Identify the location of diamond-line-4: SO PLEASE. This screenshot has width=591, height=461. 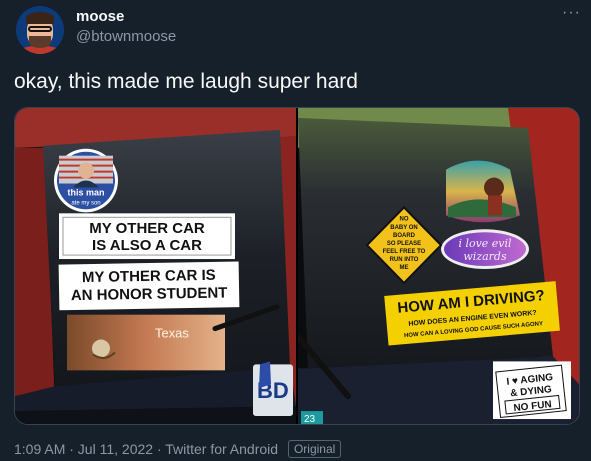
(404, 244).